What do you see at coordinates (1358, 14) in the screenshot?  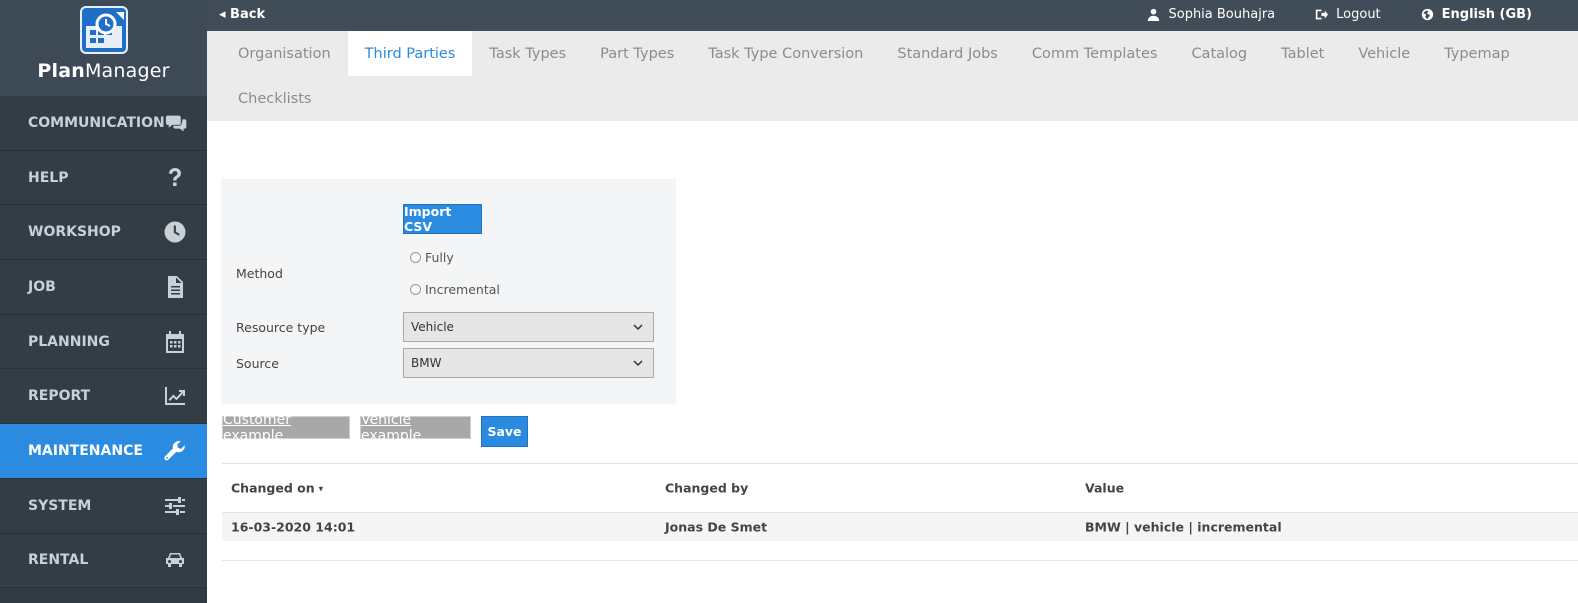 I see `logout-label: Logout` at bounding box center [1358, 14].